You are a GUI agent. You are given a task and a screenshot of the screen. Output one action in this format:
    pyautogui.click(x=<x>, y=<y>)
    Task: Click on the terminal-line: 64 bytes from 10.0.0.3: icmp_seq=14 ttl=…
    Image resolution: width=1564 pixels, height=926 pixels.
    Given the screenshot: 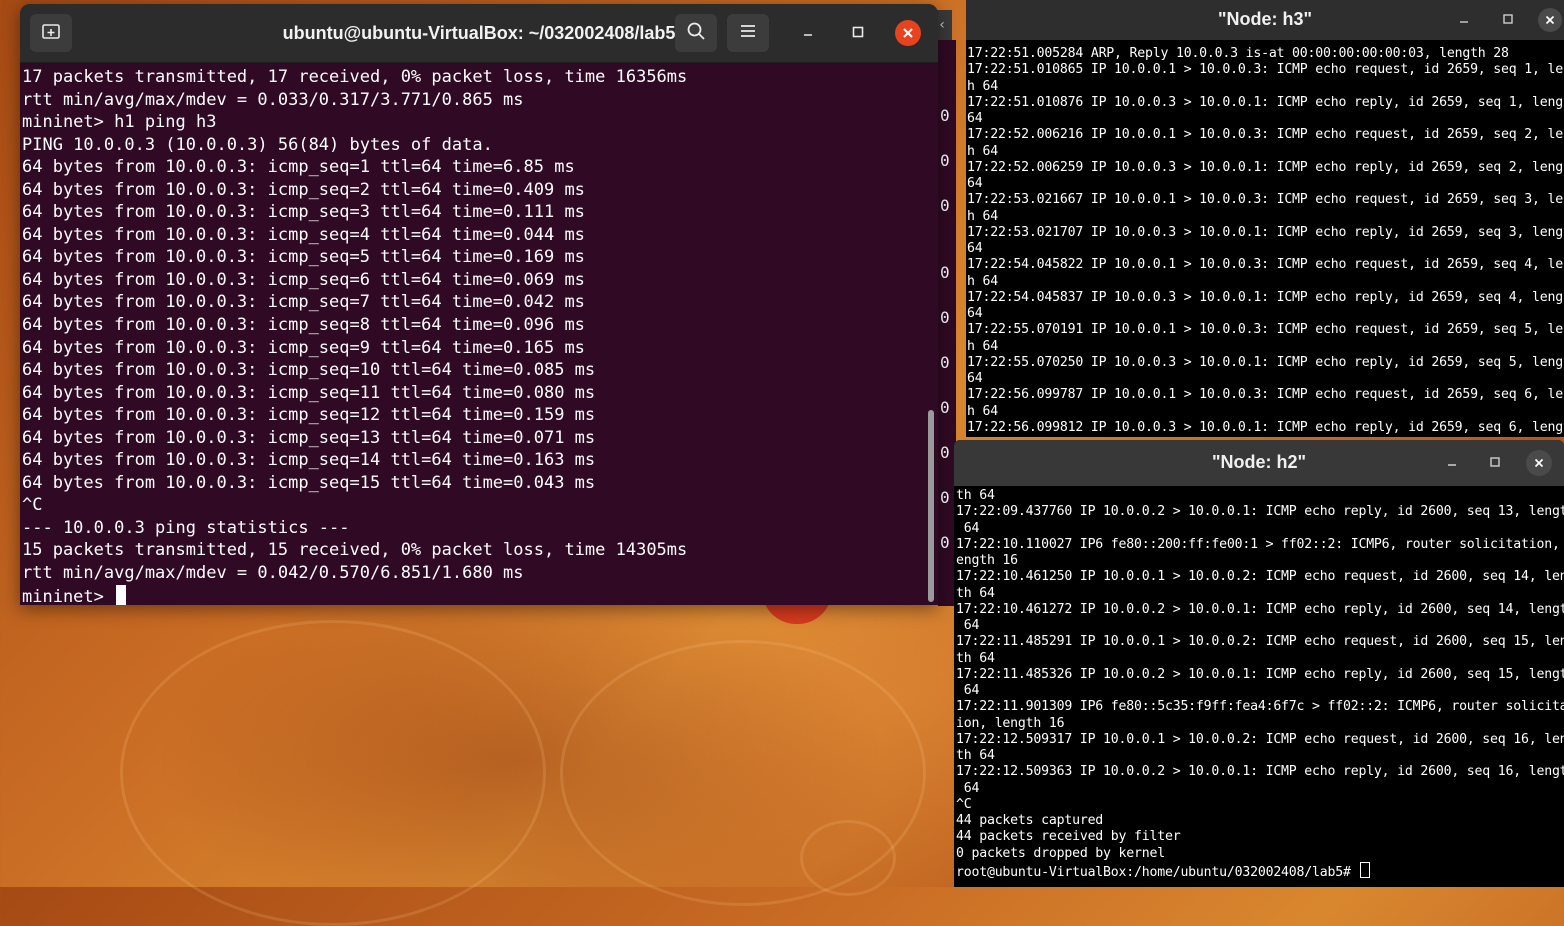 What is the action you would take?
    pyautogui.click(x=309, y=460)
    